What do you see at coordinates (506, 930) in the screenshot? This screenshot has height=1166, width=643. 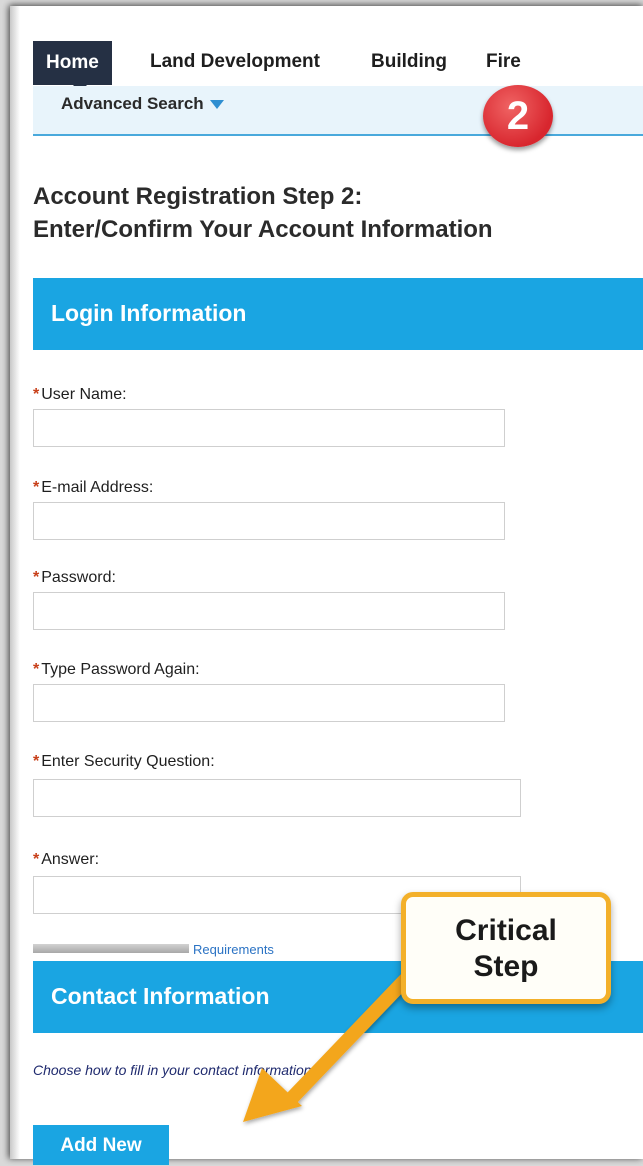 I see `callout-line1: Critical` at bounding box center [506, 930].